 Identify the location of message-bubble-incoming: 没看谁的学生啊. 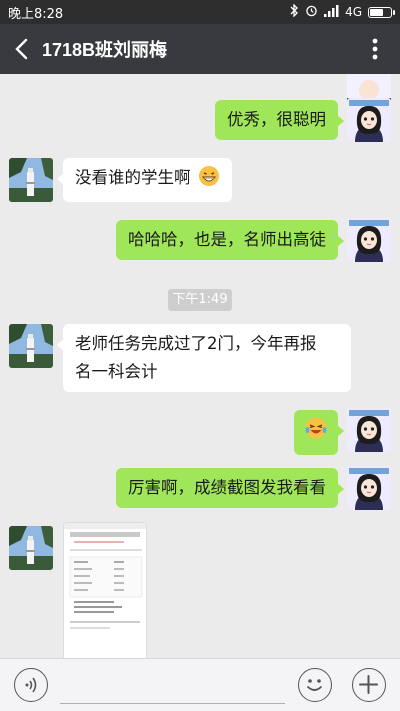
(144, 180).